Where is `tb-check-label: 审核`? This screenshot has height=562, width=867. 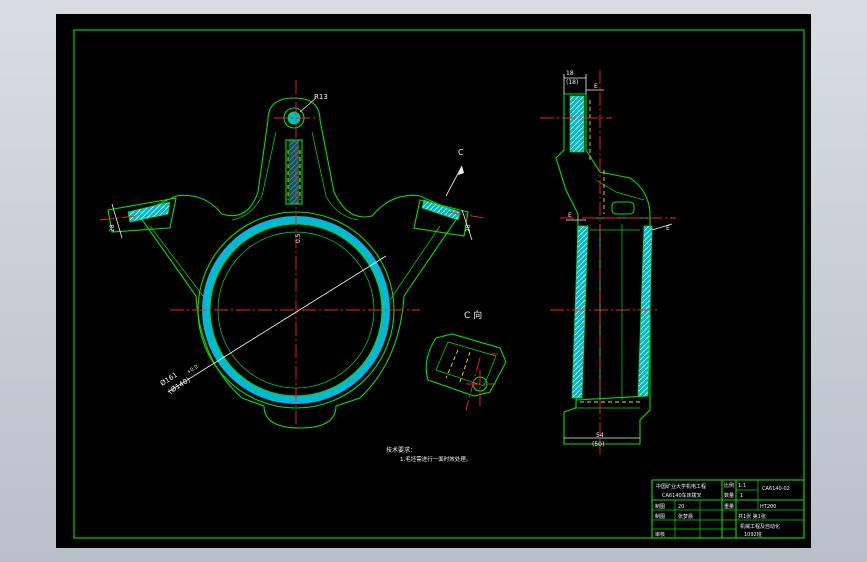 tb-check-label: 审核 is located at coordinates (660, 534).